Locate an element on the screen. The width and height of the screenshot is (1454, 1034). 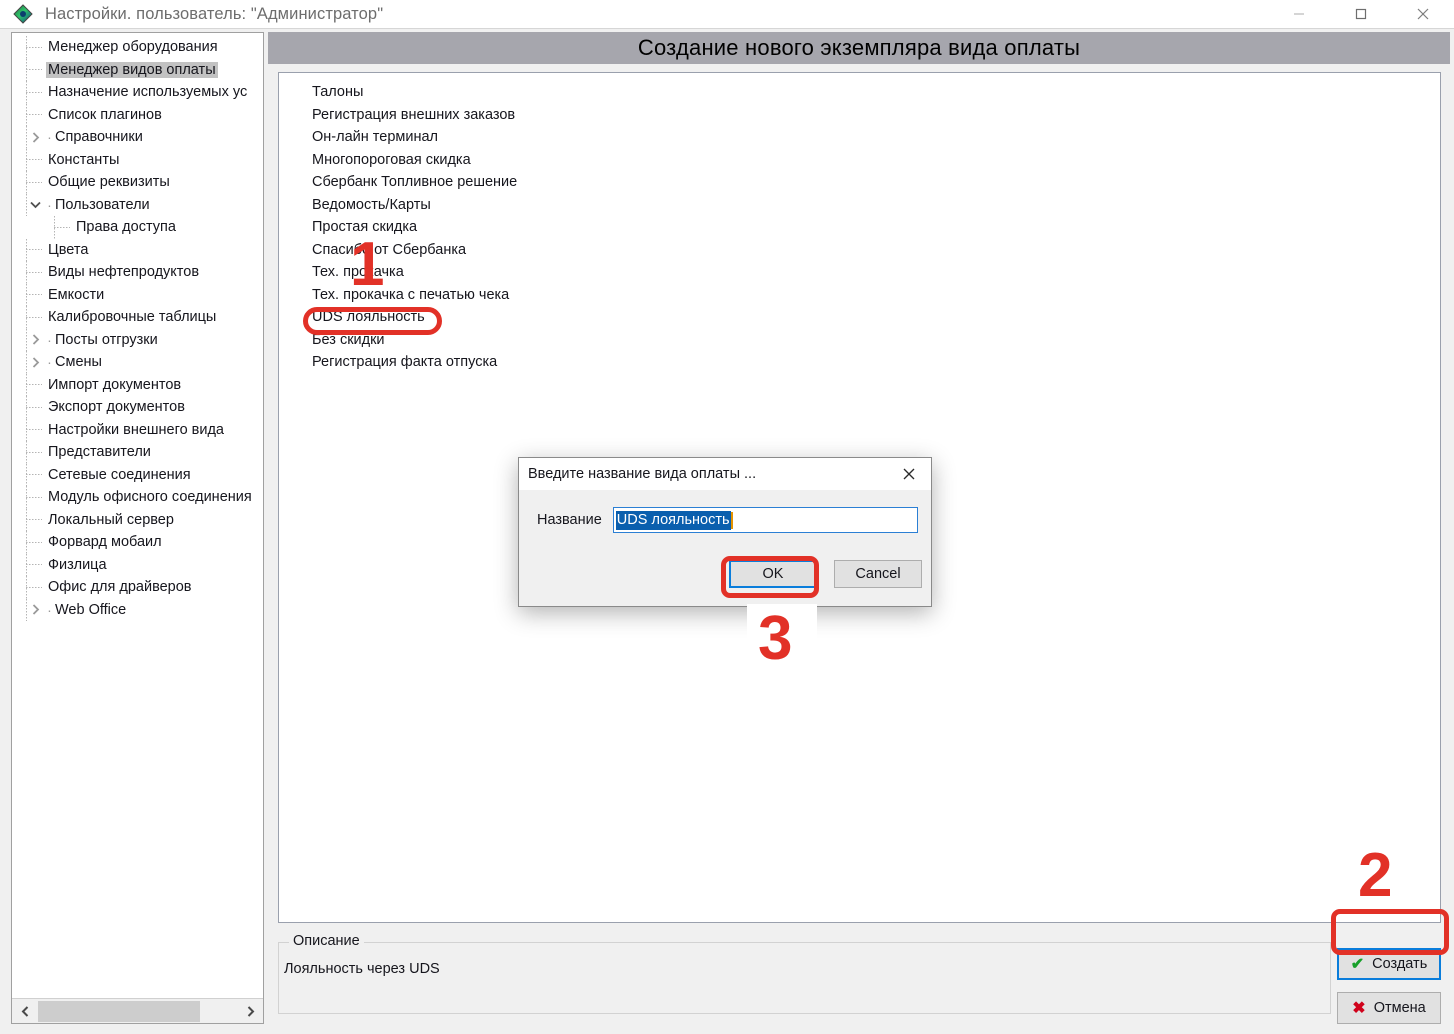
sidebar-item-21: Локальный сервер is located at coordinates (137, 519).